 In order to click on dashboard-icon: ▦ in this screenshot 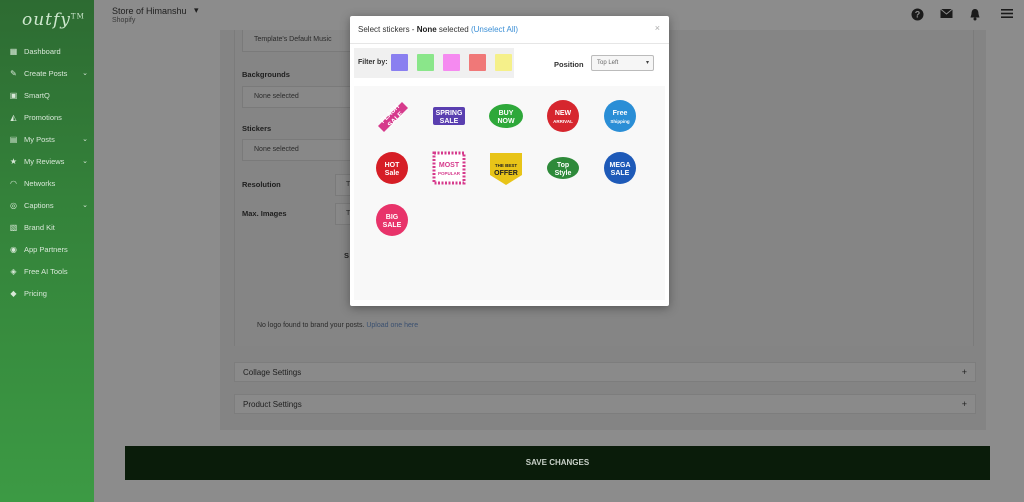, I will do `click(13, 51)`.